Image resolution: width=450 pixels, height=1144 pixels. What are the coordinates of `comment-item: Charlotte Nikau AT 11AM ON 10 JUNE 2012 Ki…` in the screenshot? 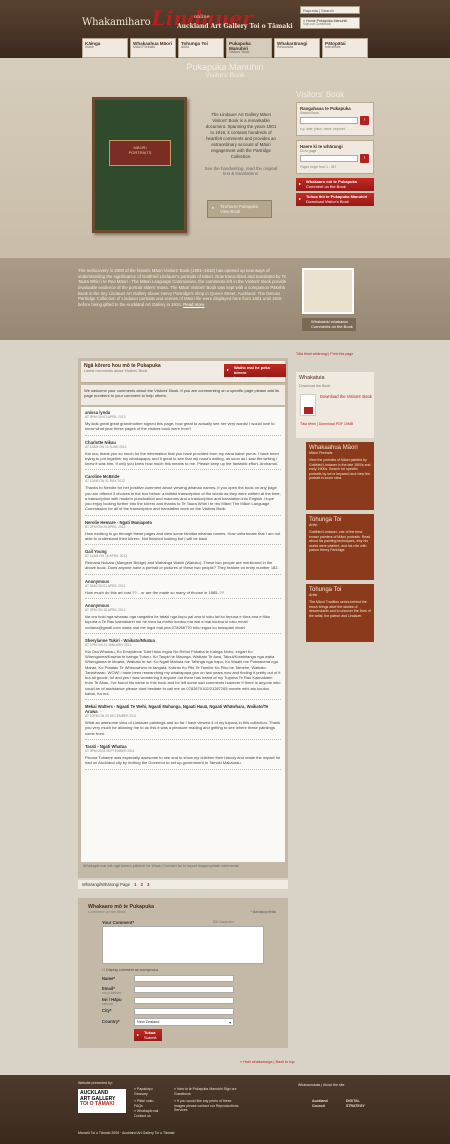 It's located at (183, 455).